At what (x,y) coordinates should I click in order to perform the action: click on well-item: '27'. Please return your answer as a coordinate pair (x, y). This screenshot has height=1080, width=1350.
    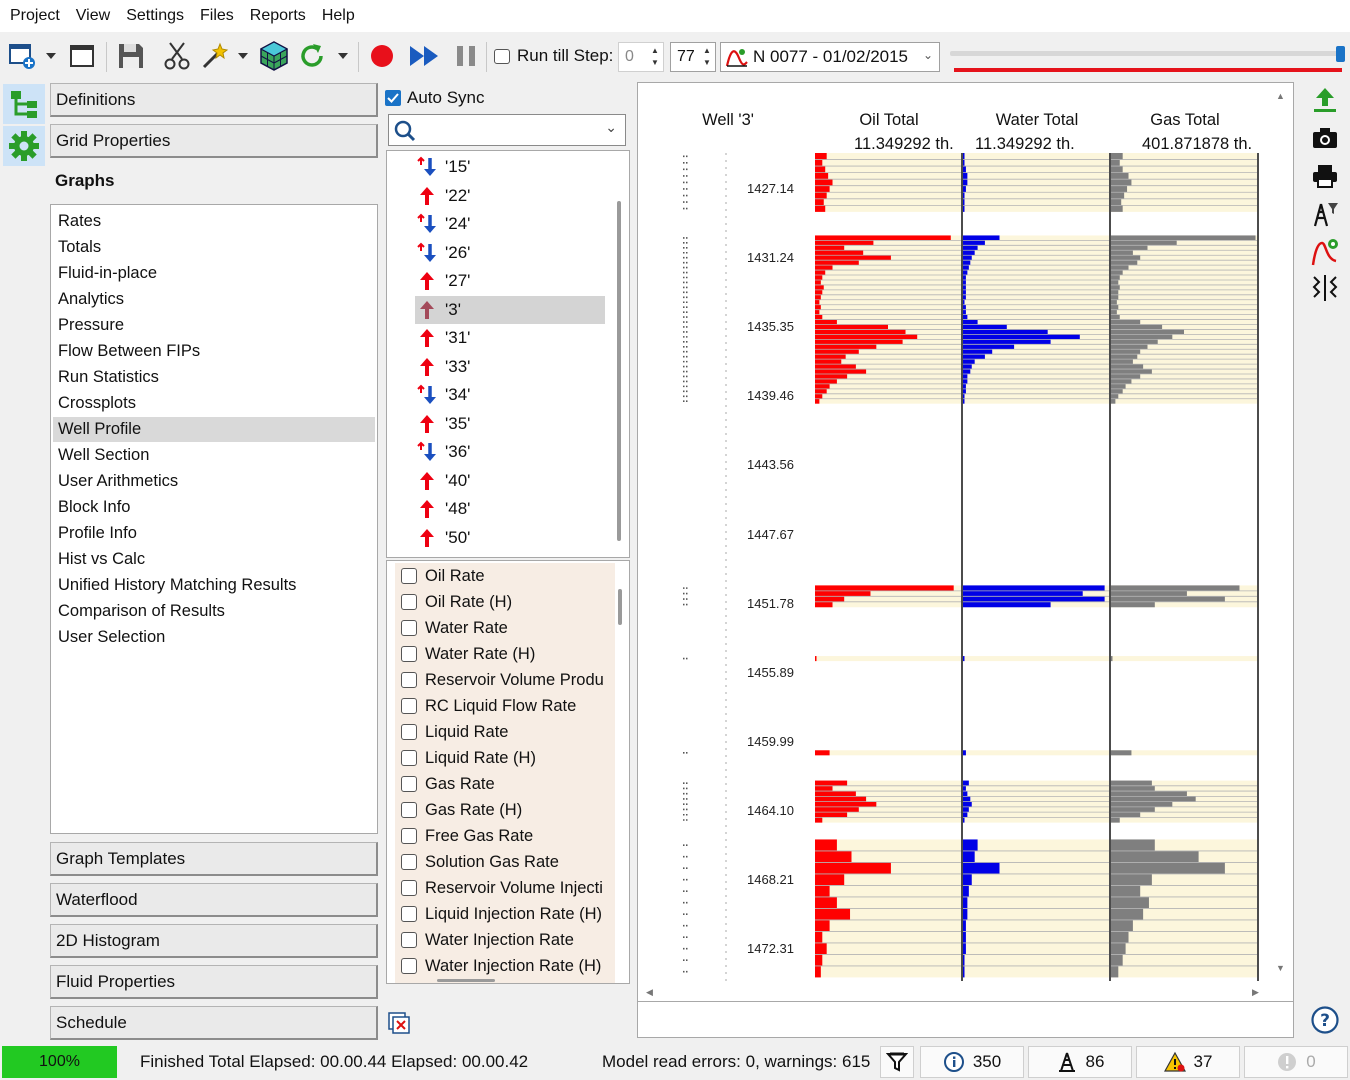
    Looking at the image, I should click on (510, 281).